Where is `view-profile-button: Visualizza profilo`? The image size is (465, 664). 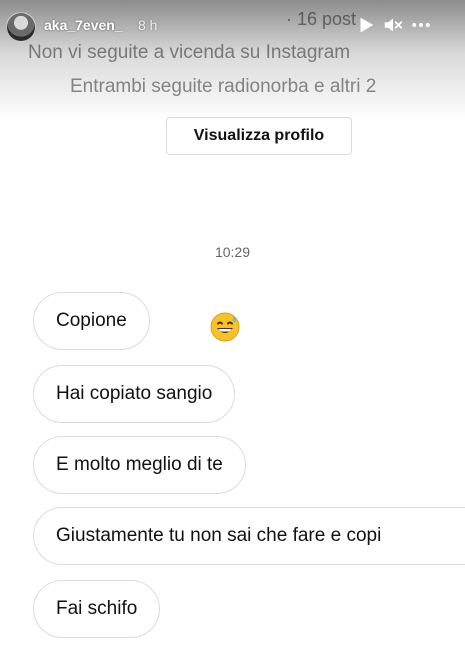 view-profile-button: Visualizza profilo is located at coordinates (259, 136).